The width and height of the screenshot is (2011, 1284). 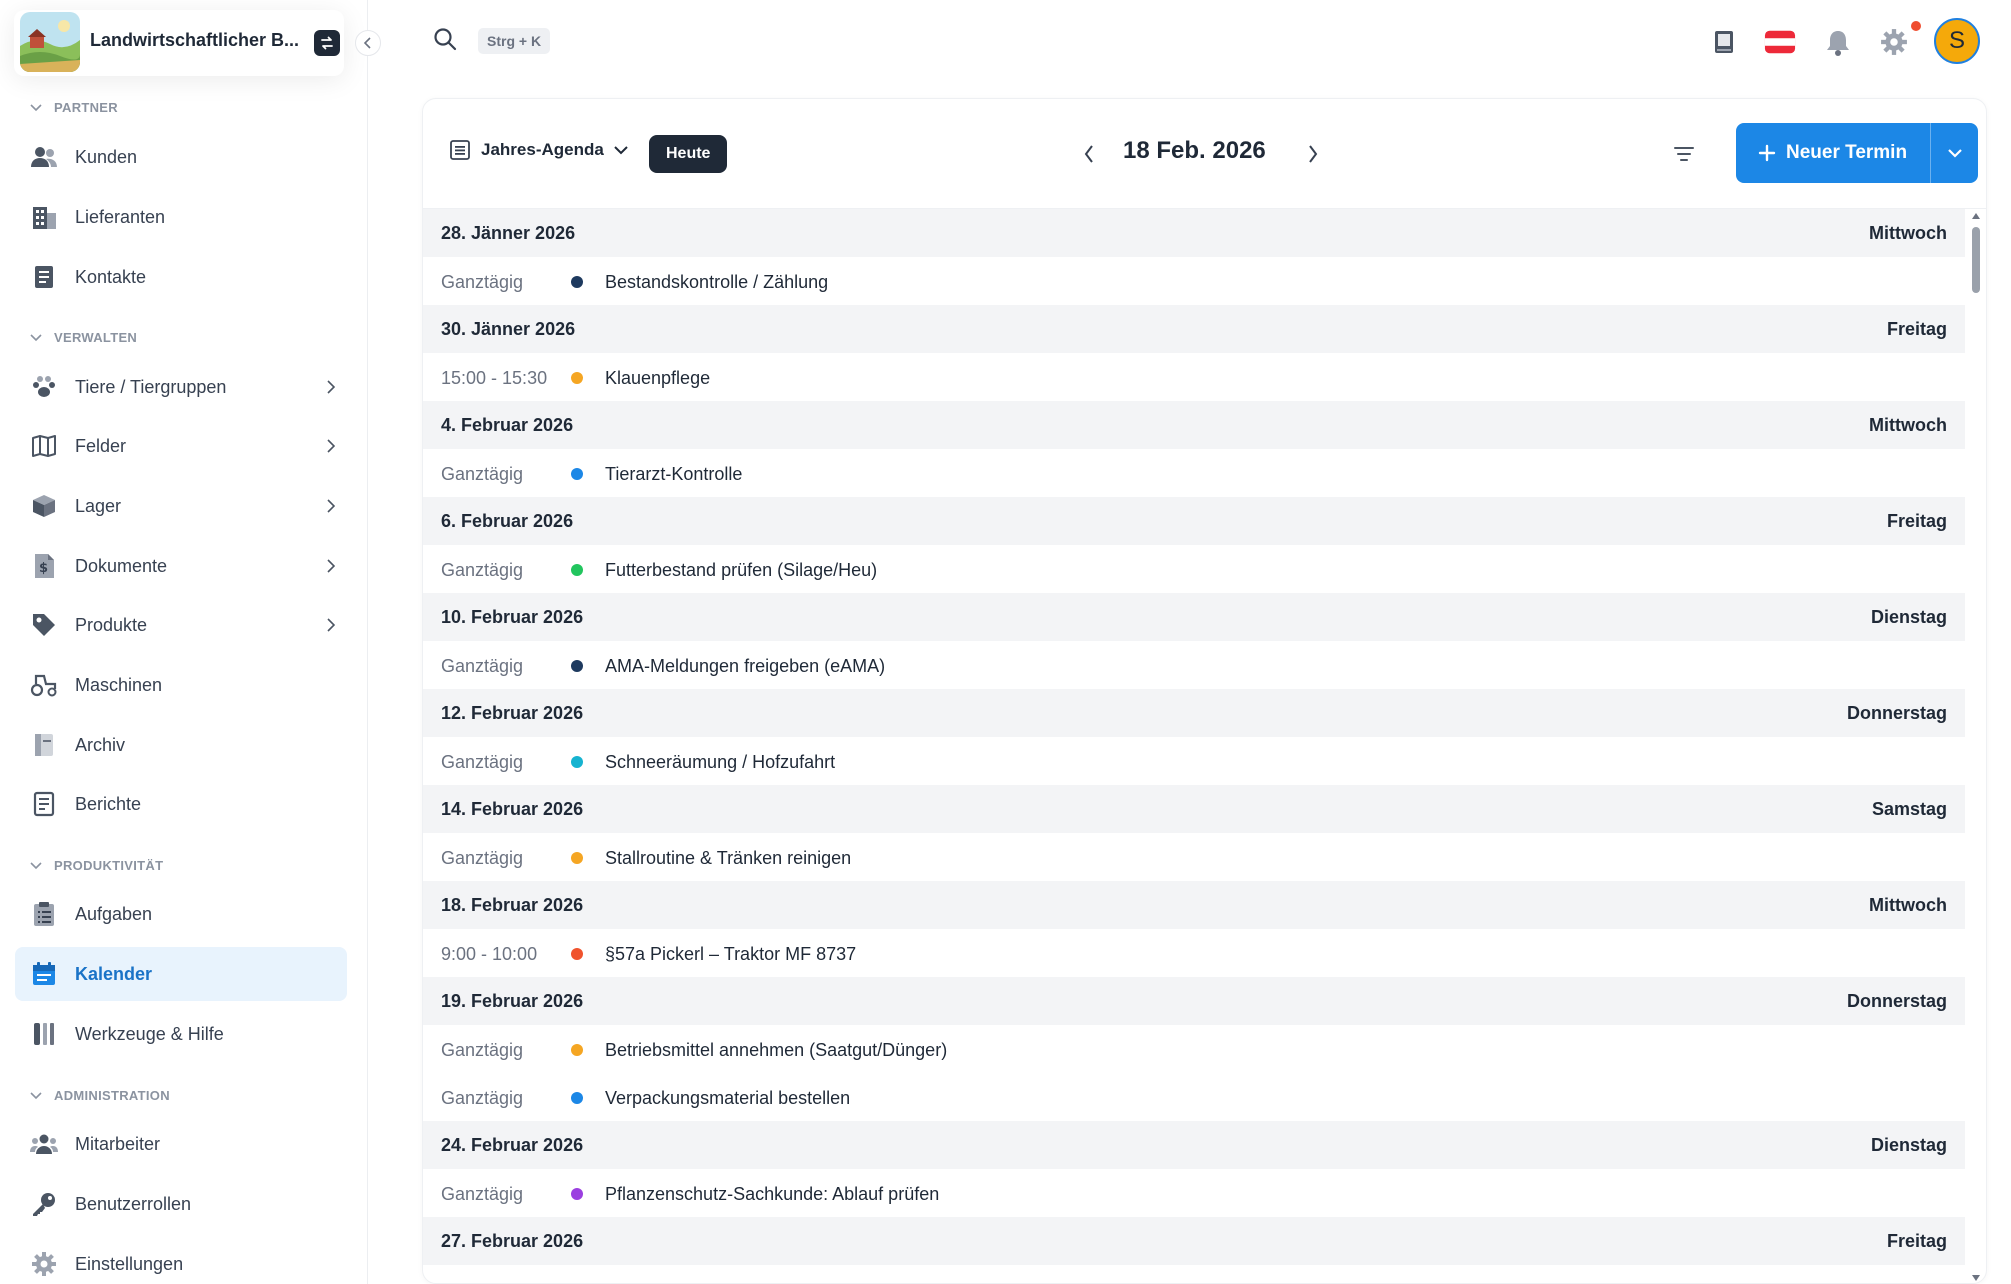 I want to click on sidebar-item-werkzeuge: Werkzeuge & Hilfe, so click(x=181, y=1034).